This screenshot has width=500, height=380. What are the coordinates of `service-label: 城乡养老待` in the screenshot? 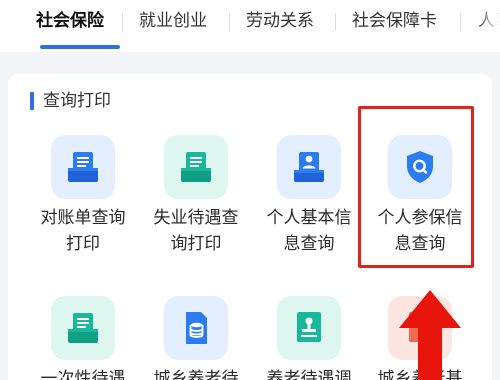 It's located at (196, 373).